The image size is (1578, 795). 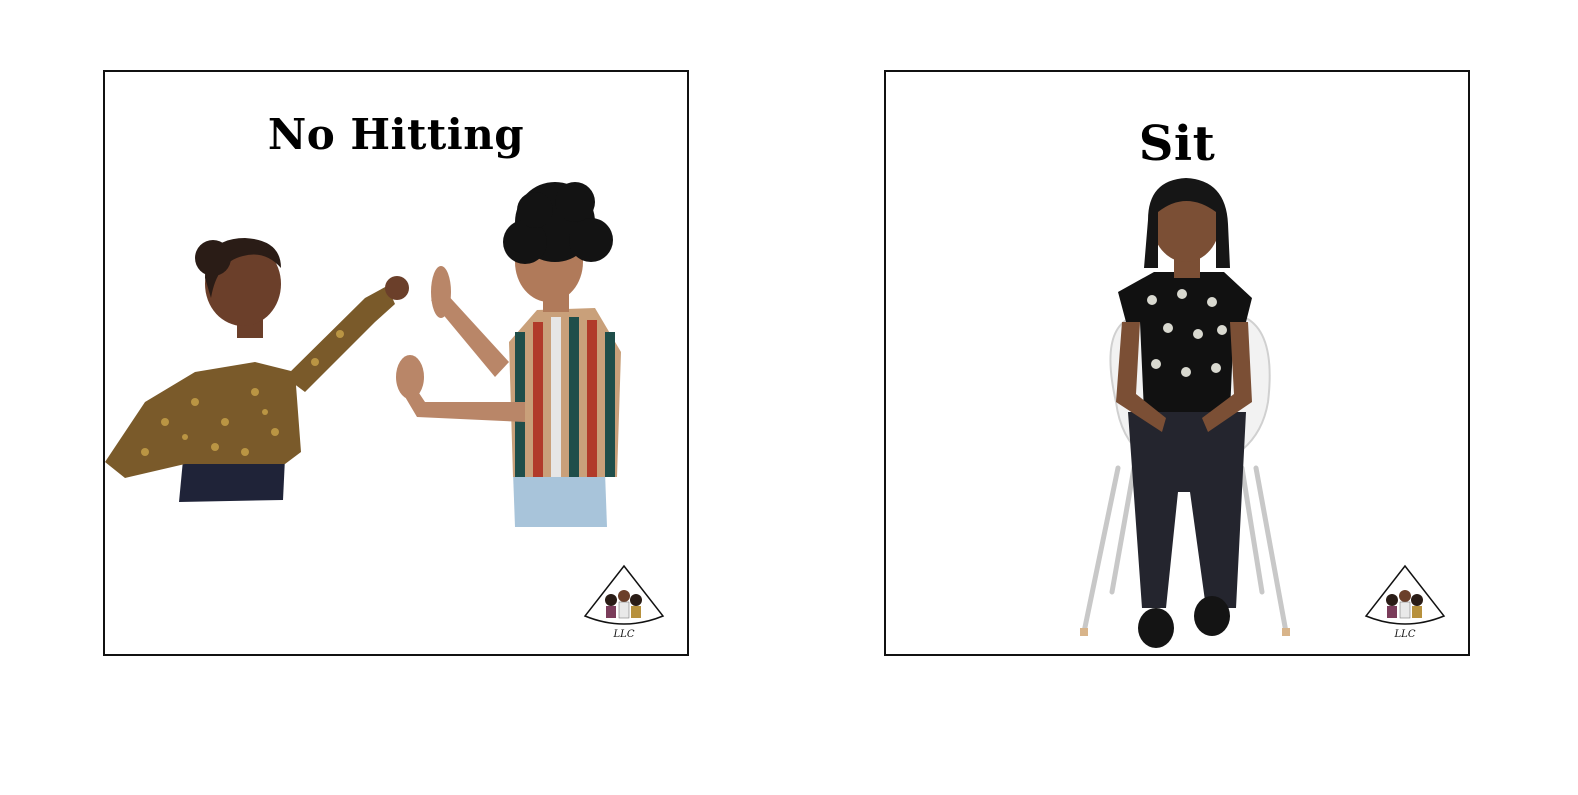 I want to click on woman-figure, so click(x=508, y=354).